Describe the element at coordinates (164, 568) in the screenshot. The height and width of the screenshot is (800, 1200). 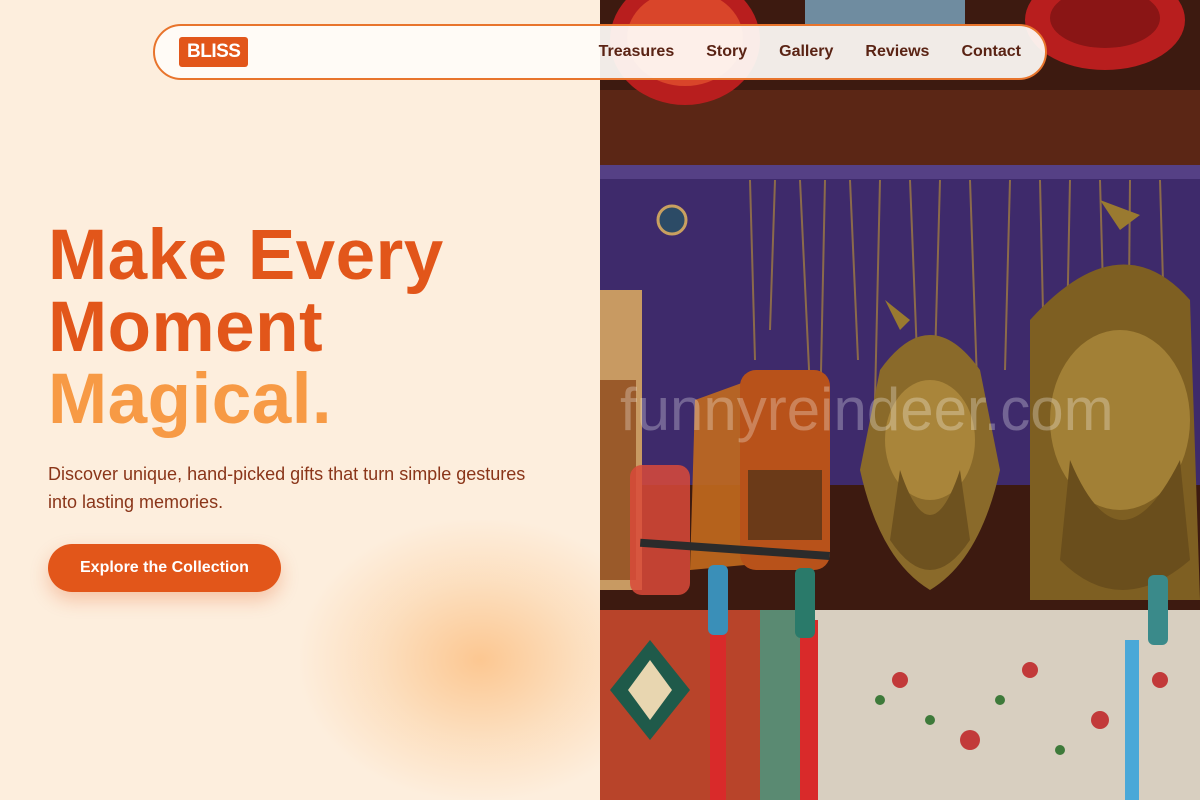
I see `explore-collection-button: Explore the Collection` at that location.